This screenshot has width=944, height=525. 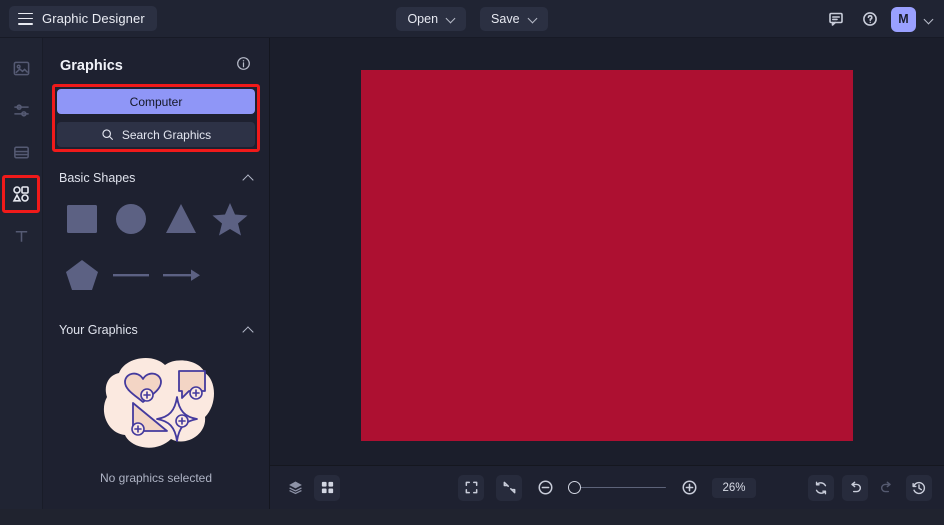 I want to click on sliders-icon, so click(x=21, y=110).